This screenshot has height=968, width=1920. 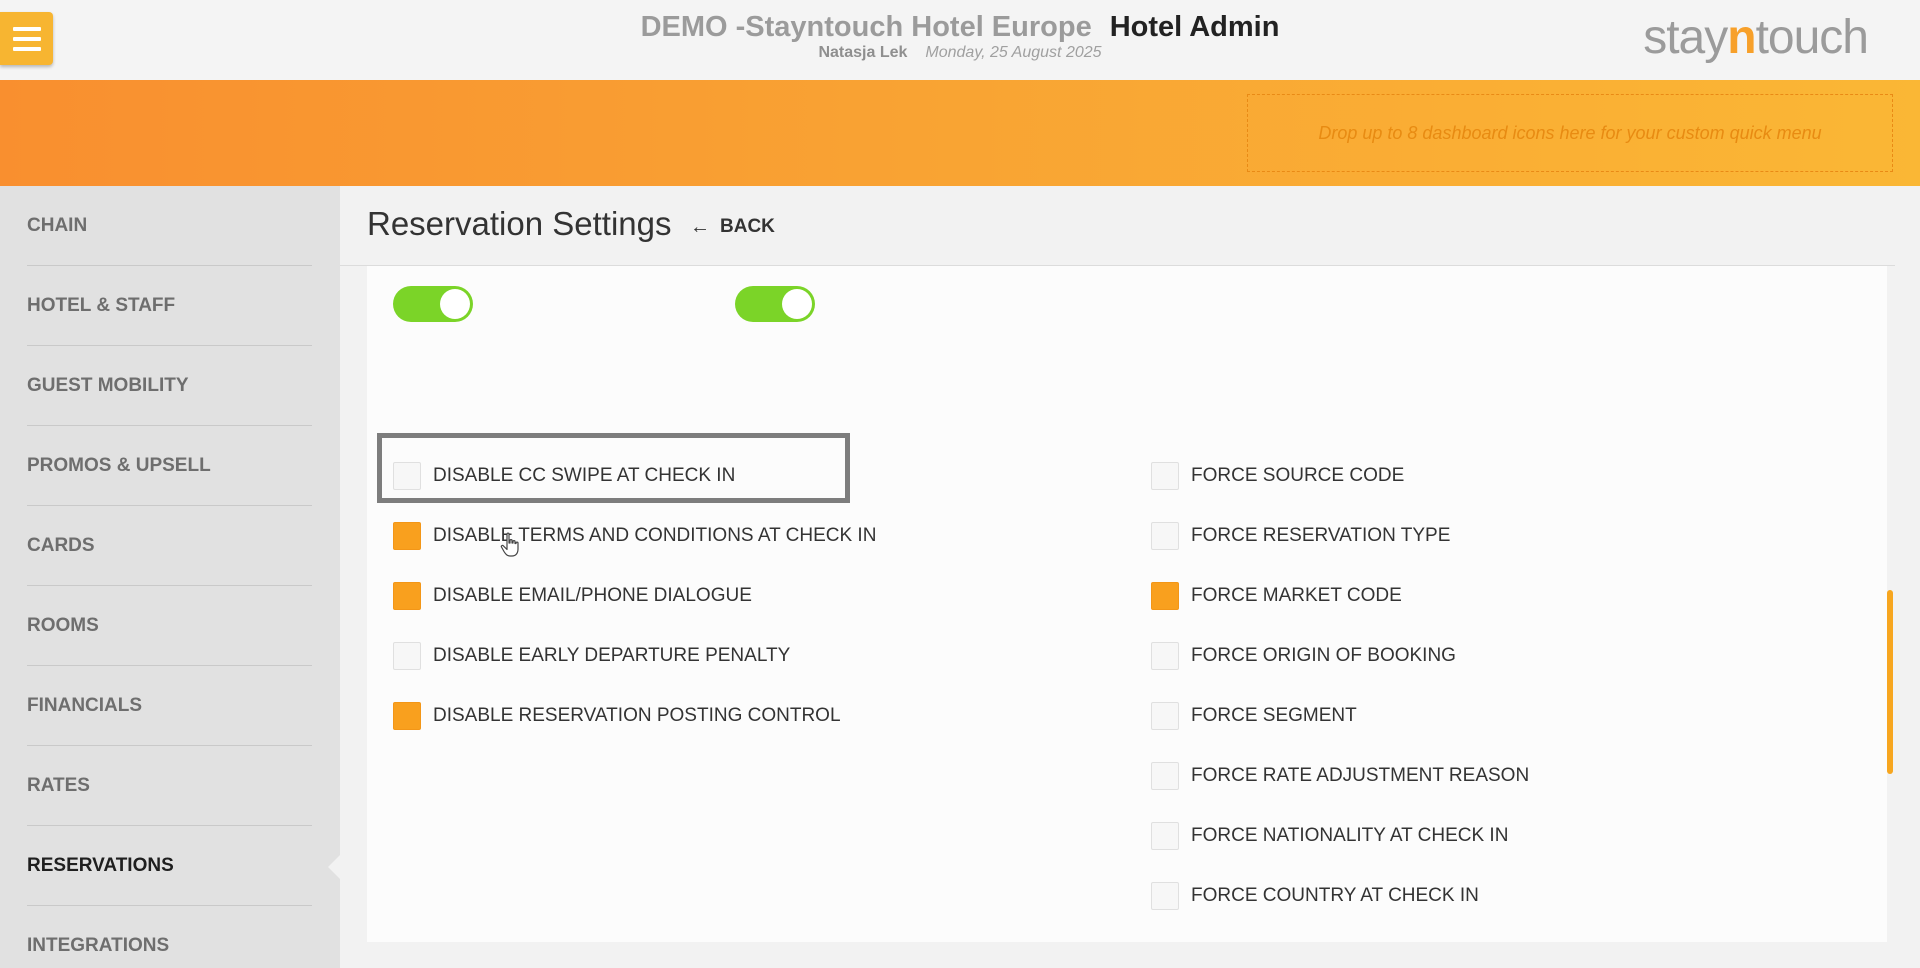 What do you see at coordinates (509, 544) in the screenshot?
I see `hand-pointer-cursor-icon` at bounding box center [509, 544].